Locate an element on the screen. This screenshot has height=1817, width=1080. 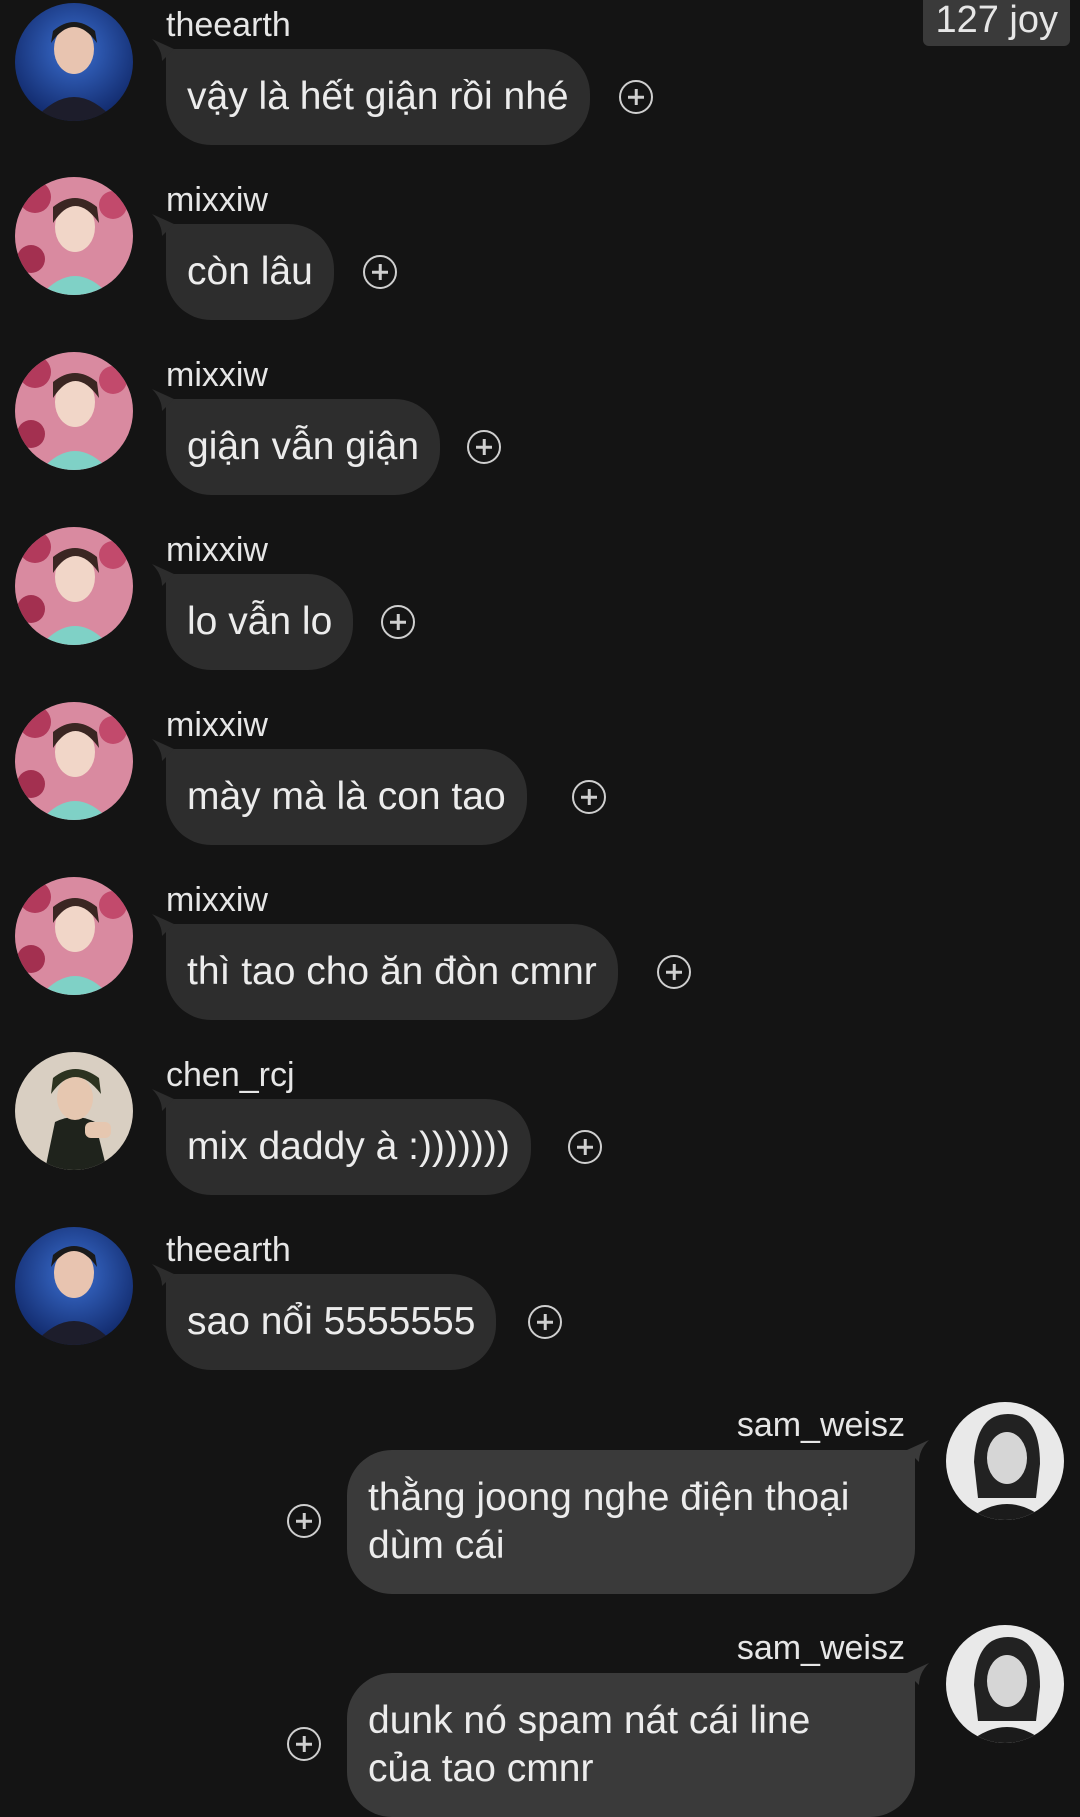
message-bubble: thằng joong nghe điện thoại dùm cái is located at coordinates (638, 1517).